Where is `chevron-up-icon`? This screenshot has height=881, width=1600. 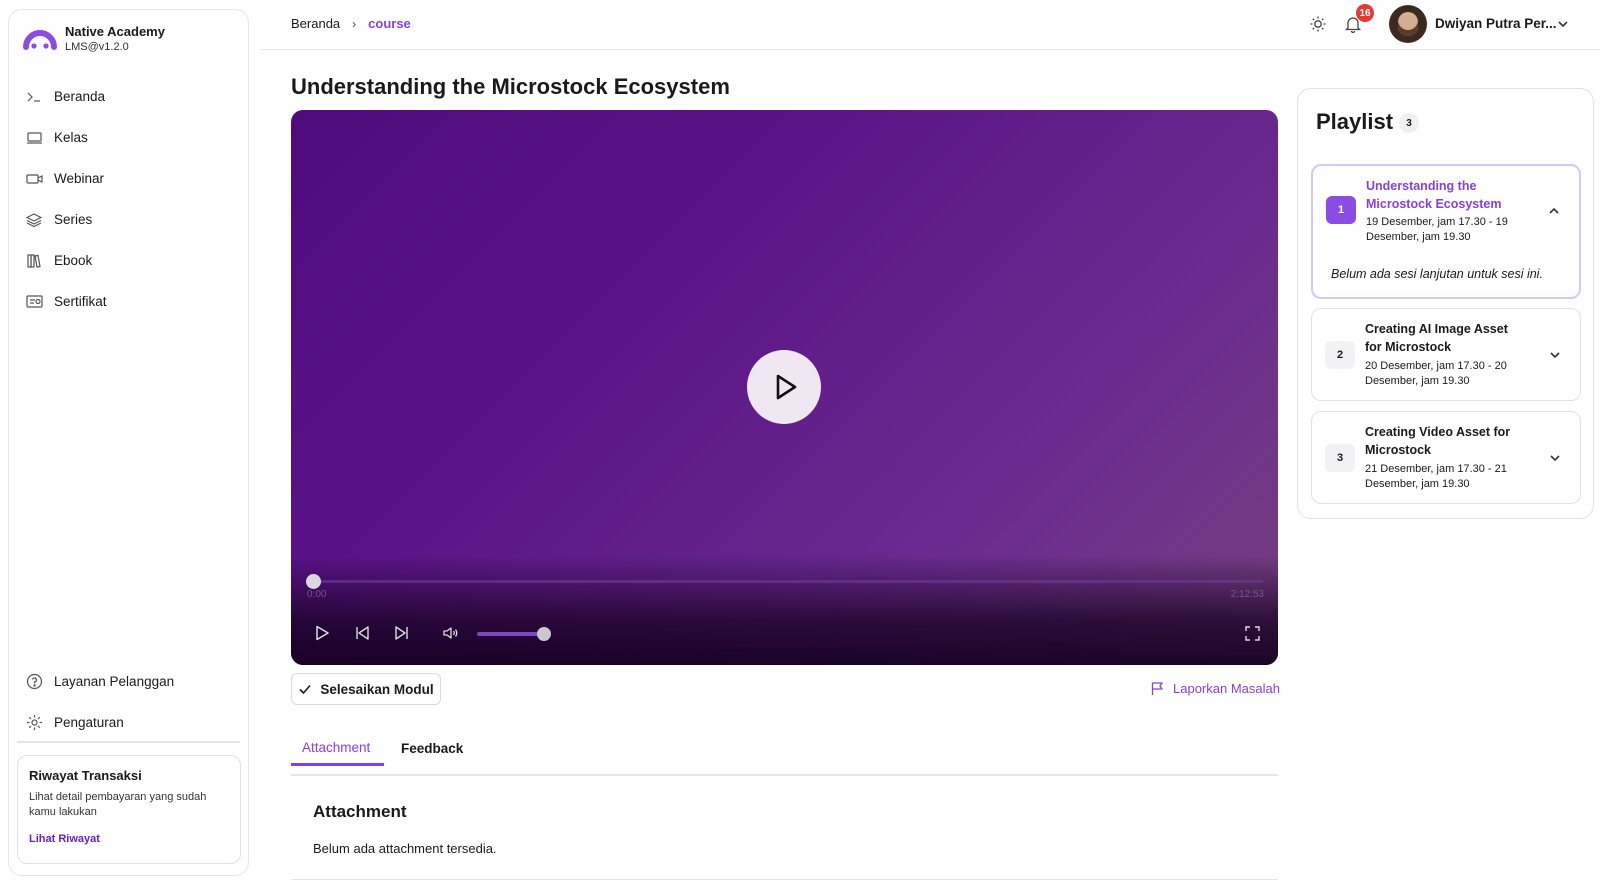 chevron-up-icon is located at coordinates (1554, 211).